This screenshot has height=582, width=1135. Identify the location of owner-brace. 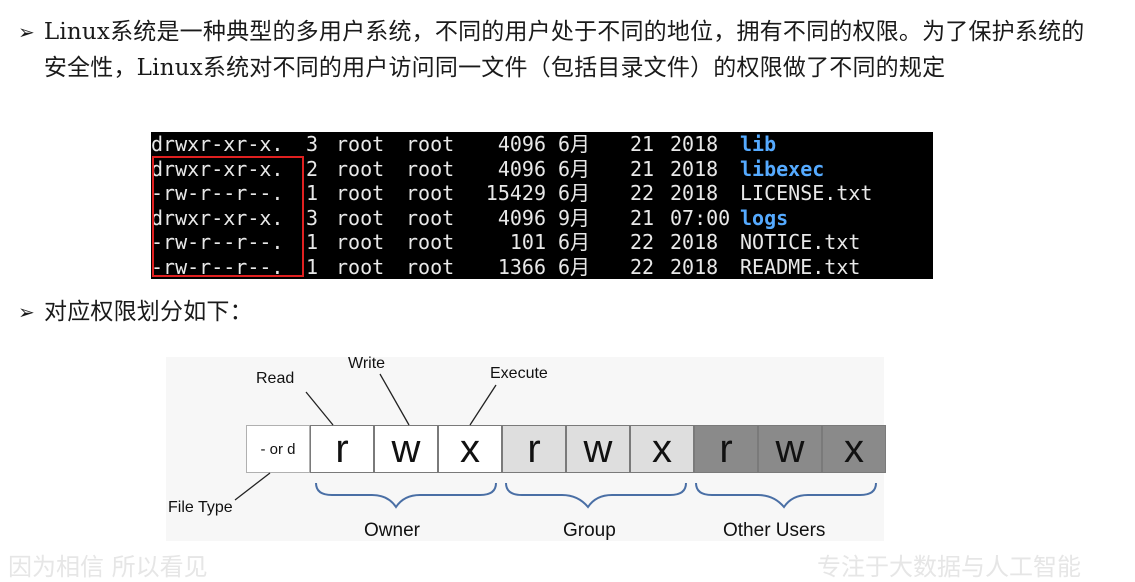
(406, 495).